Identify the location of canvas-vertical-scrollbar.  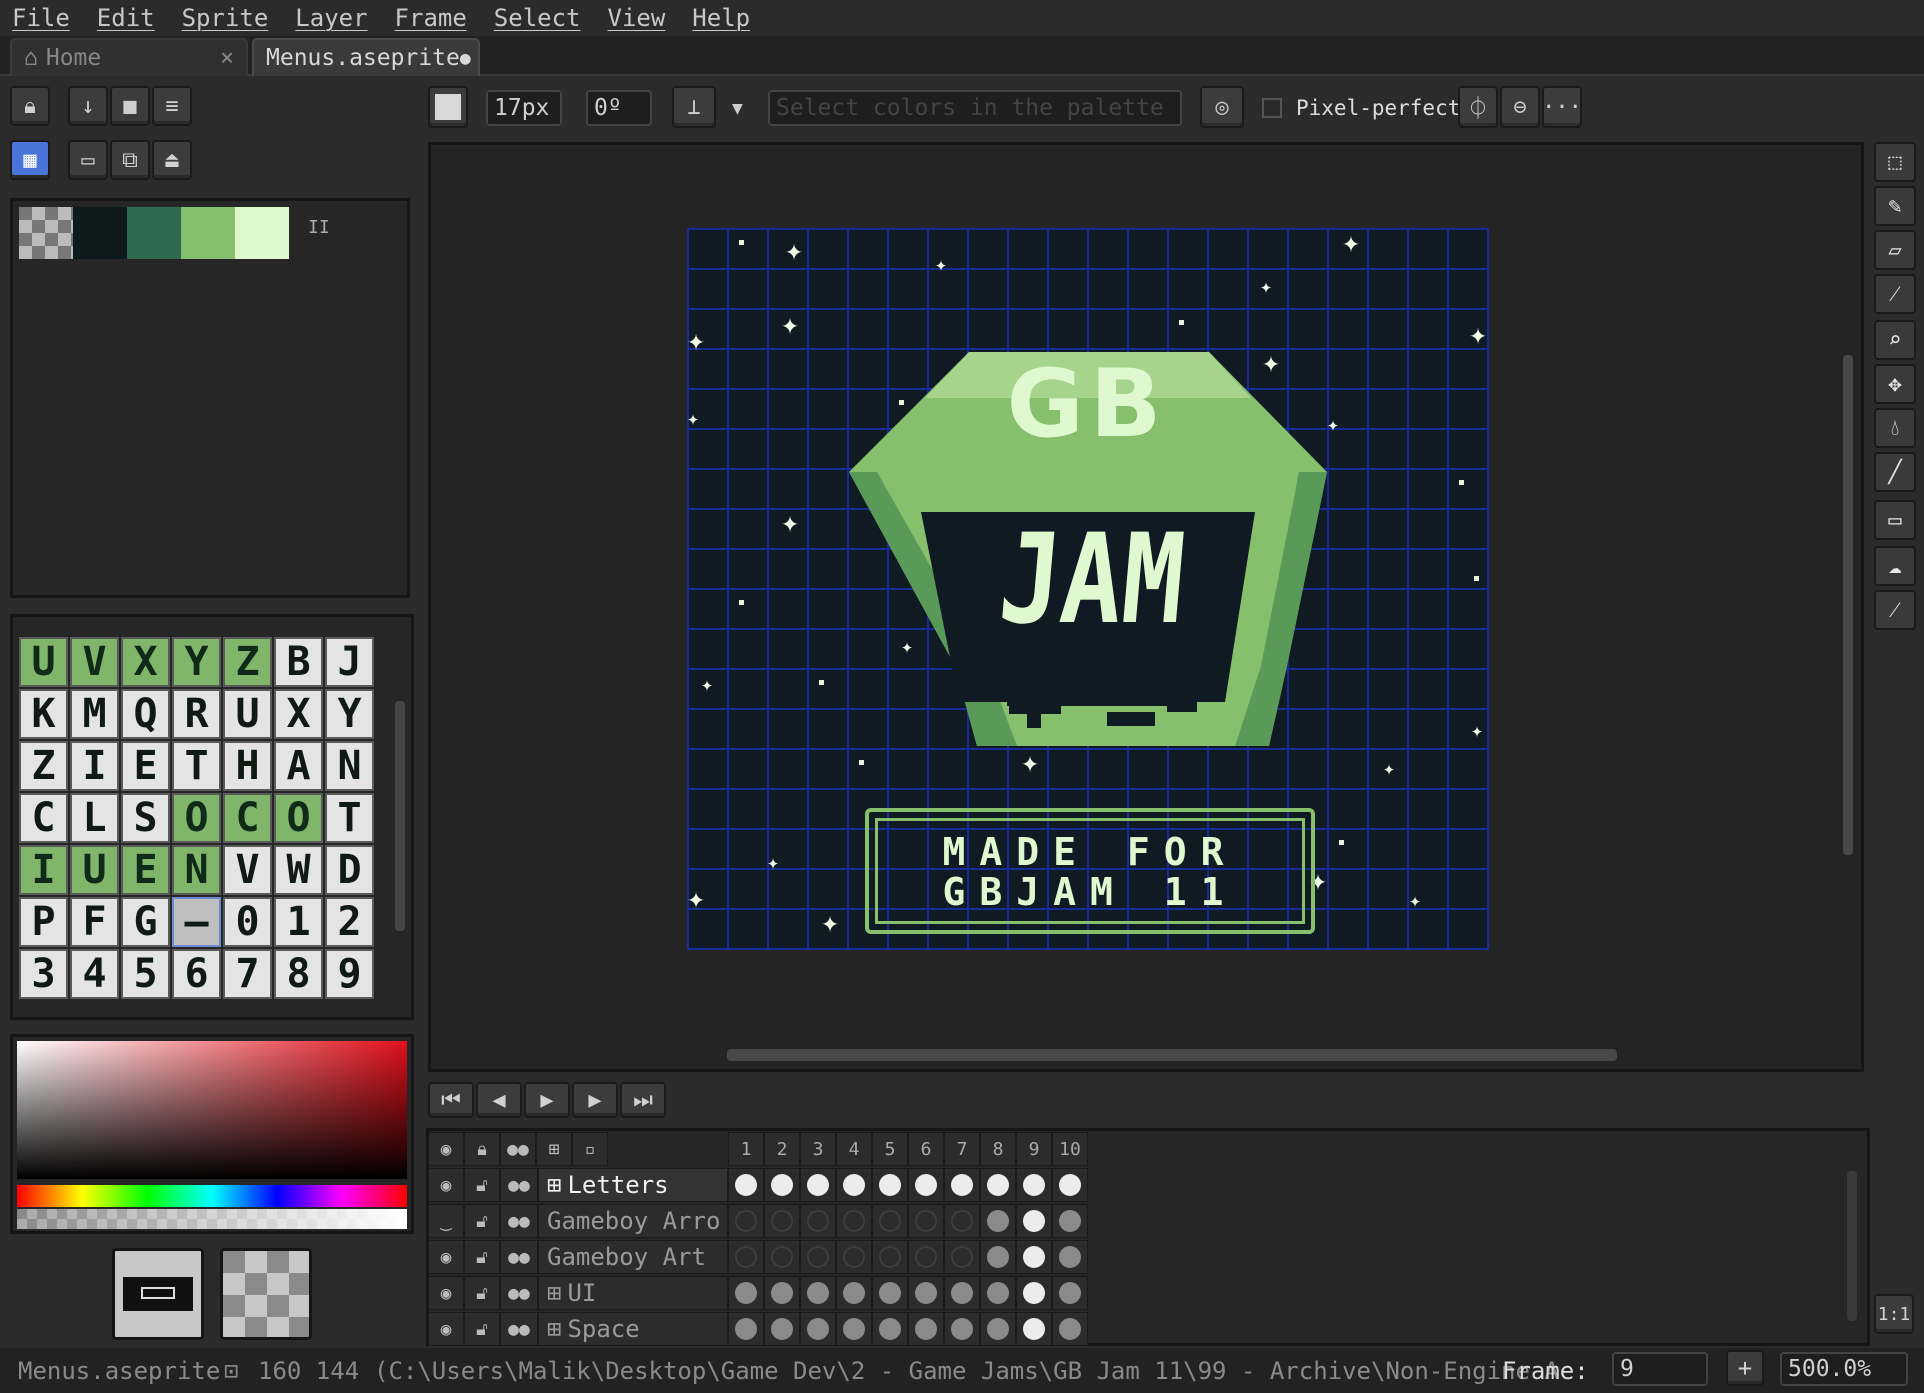
(1848, 605).